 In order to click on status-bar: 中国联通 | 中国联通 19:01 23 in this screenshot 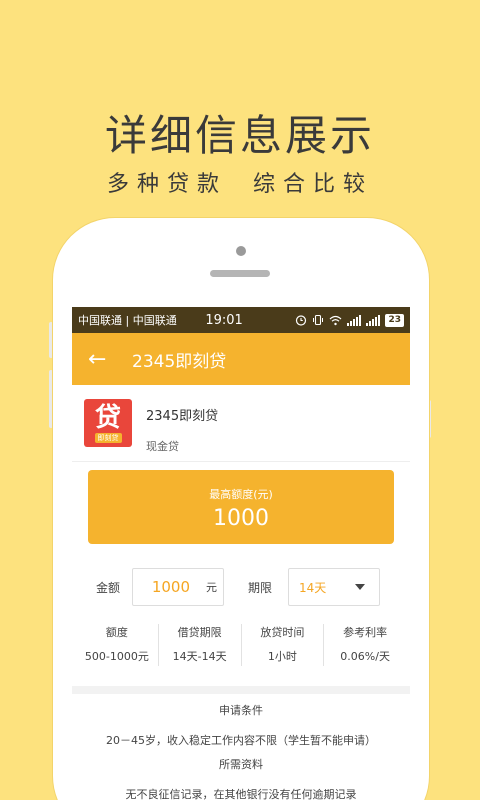, I will do `click(241, 320)`.